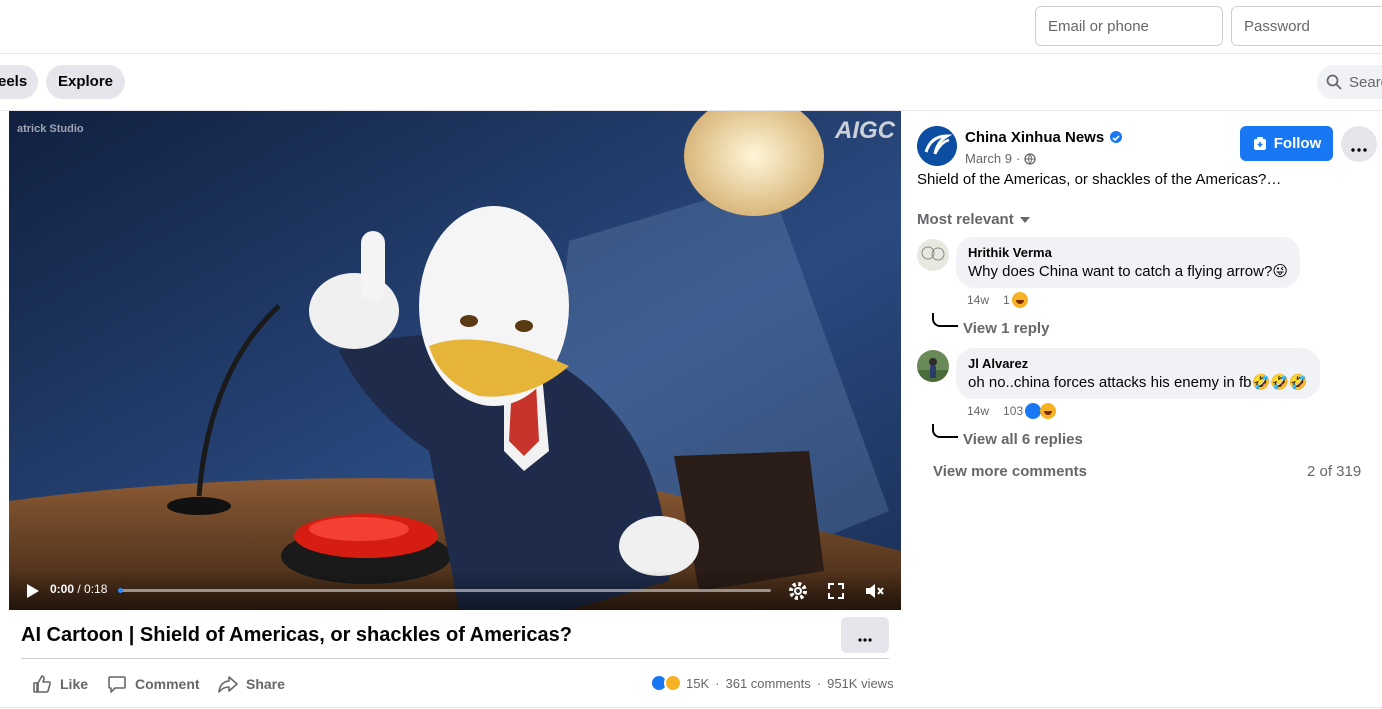 The height and width of the screenshot is (709, 1382). What do you see at coordinates (1006, 300) in the screenshot?
I see `reaction-count: 1` at bounding box center [1006, 300].